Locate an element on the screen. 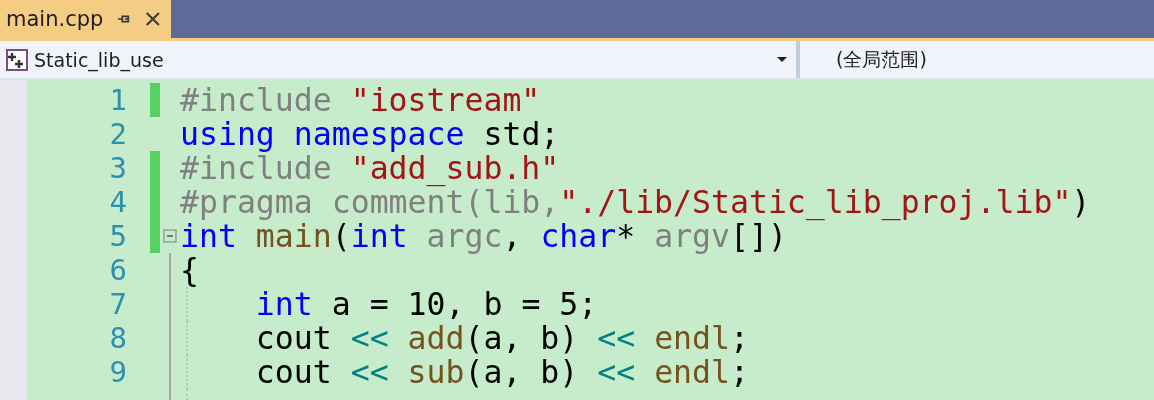 The image size is (1154, 400). line-number: 5 is located at coordinates (117, 236).